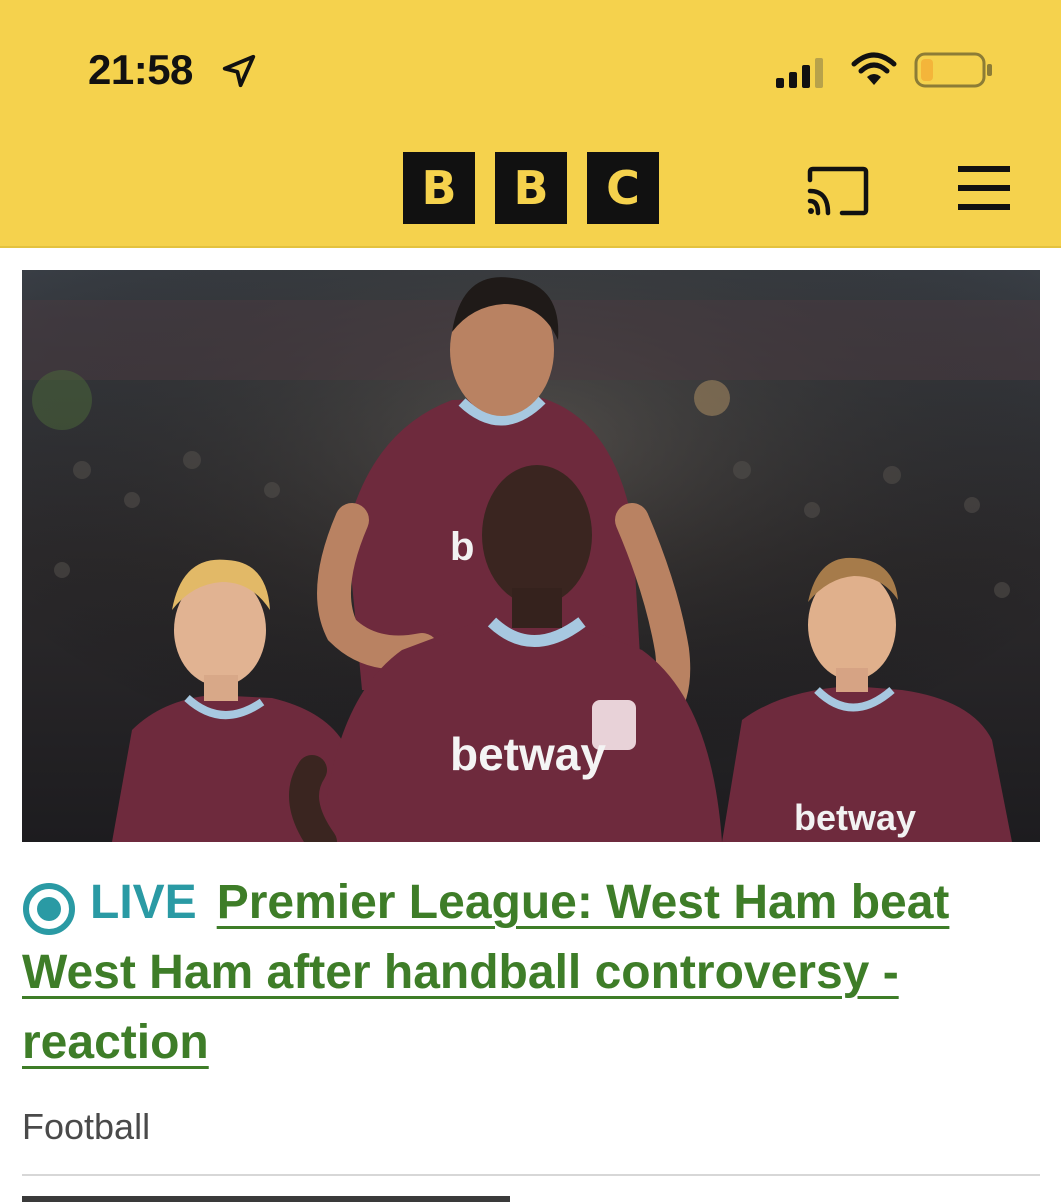  What do you see at coordinates (143, 902) in the screenshot?
I see `live-label: LIVE` at bounding box center [143, 902].